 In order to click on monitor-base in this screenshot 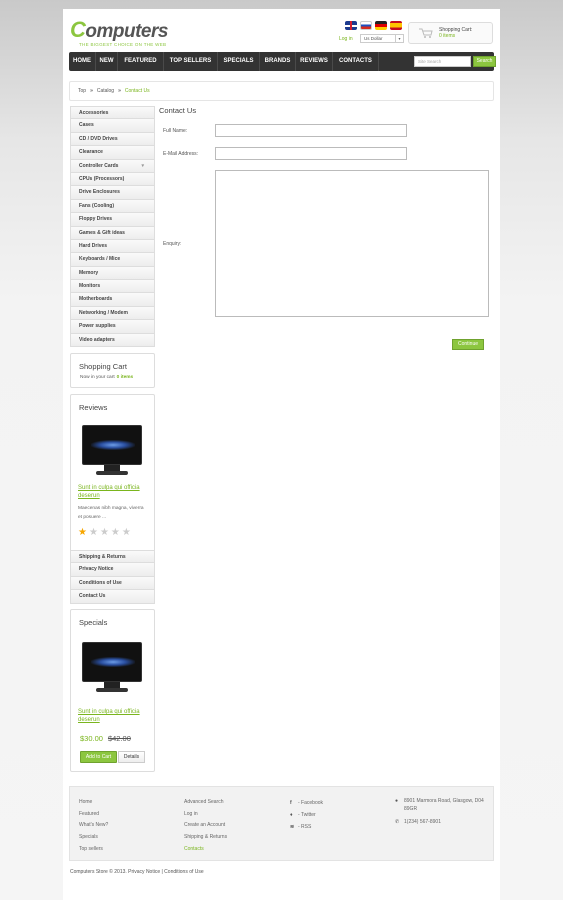, I will do `click(112, 473)`.